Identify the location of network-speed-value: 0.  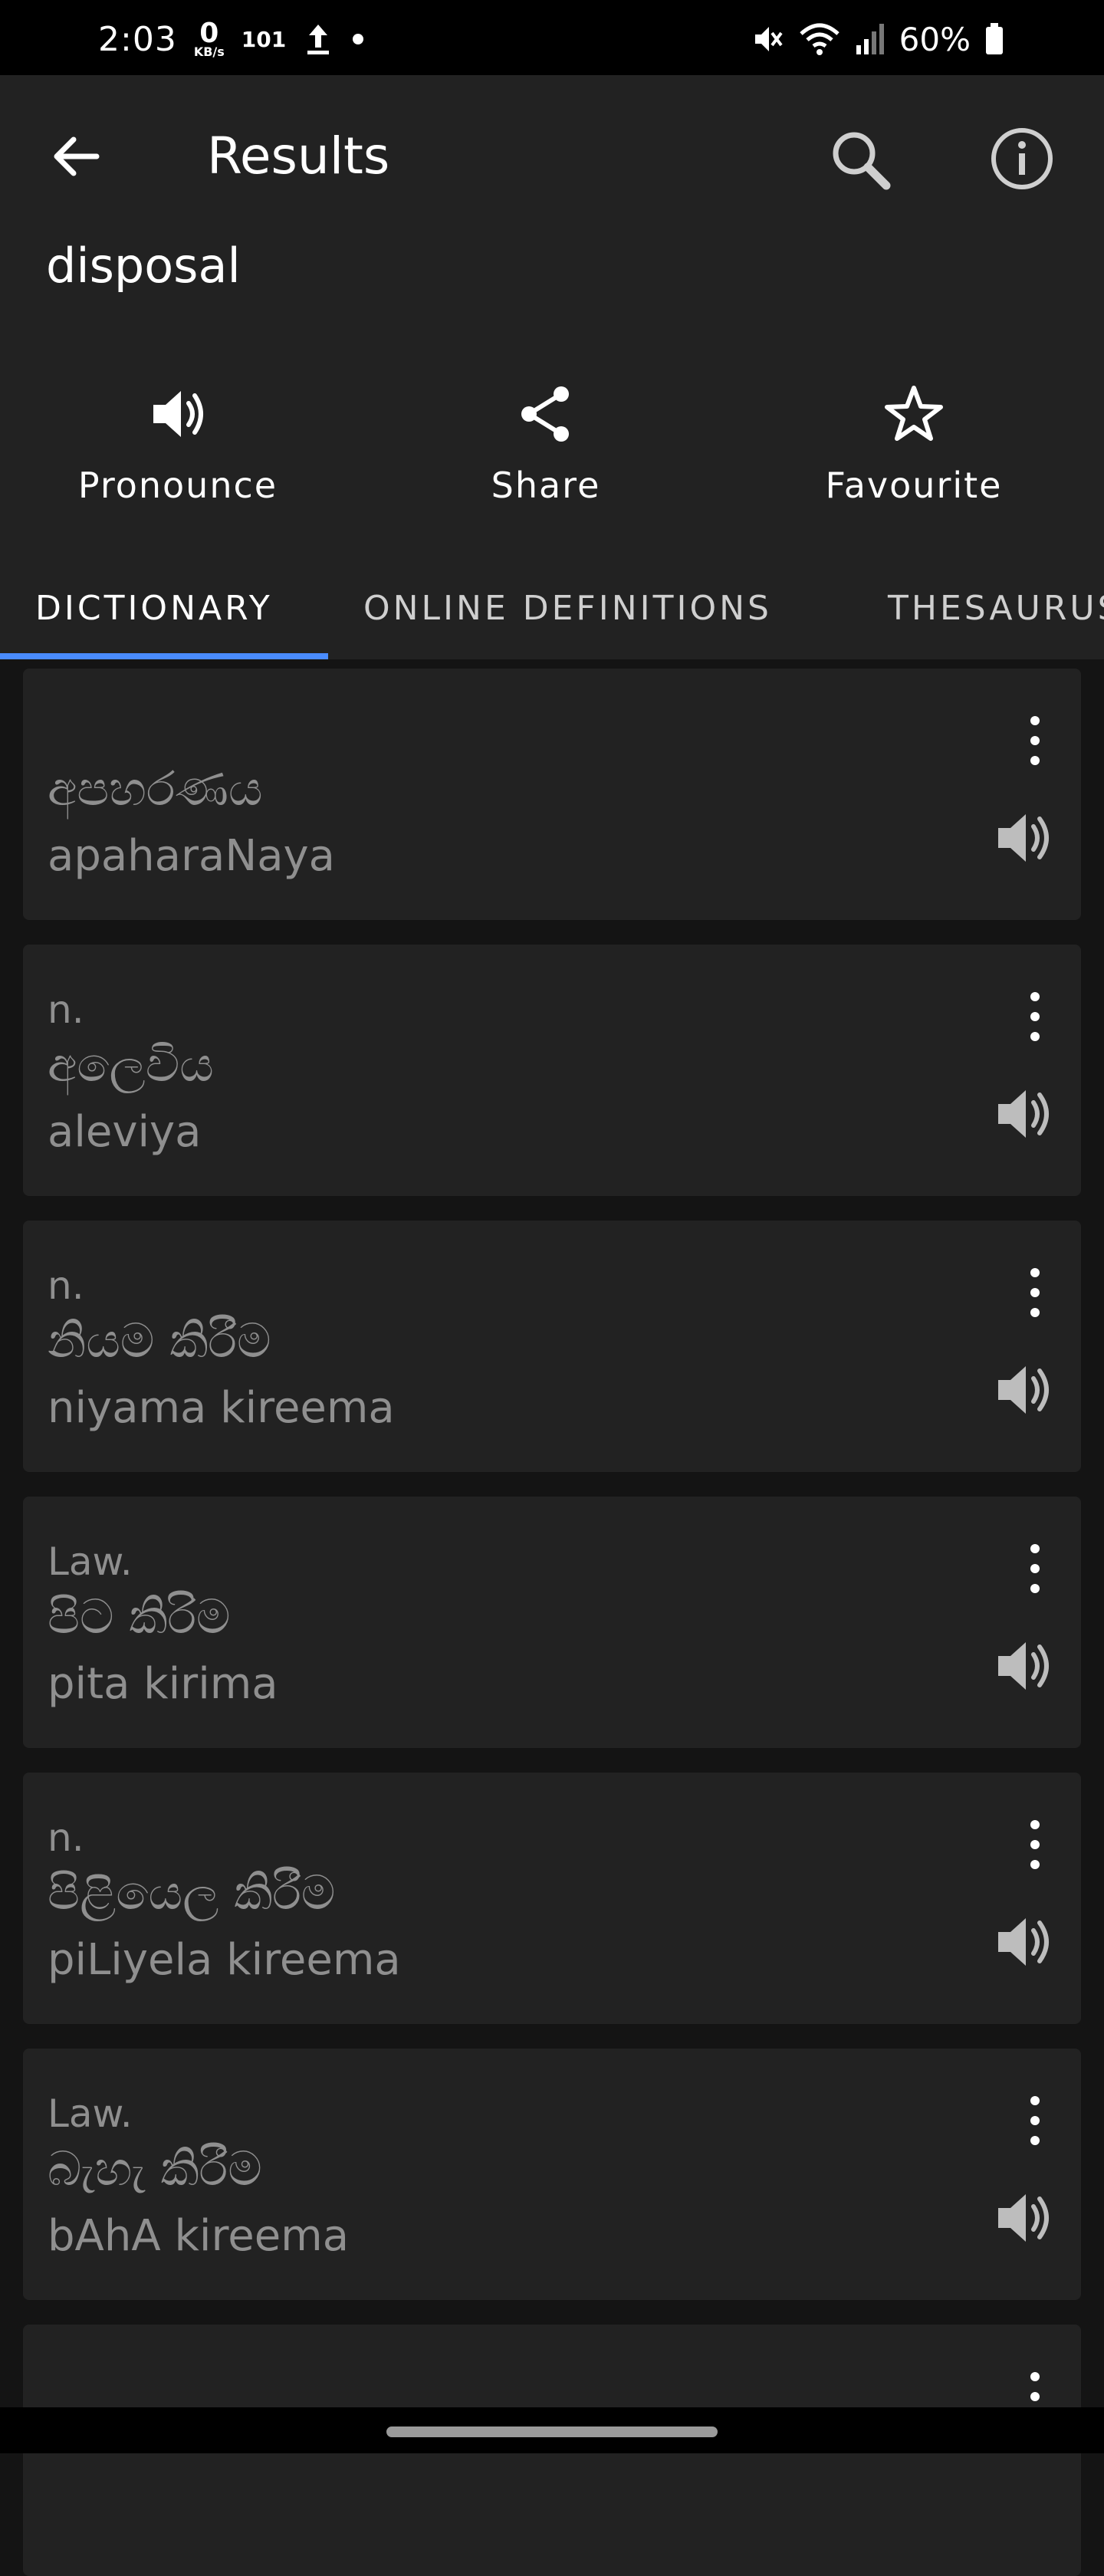
(209, 34).